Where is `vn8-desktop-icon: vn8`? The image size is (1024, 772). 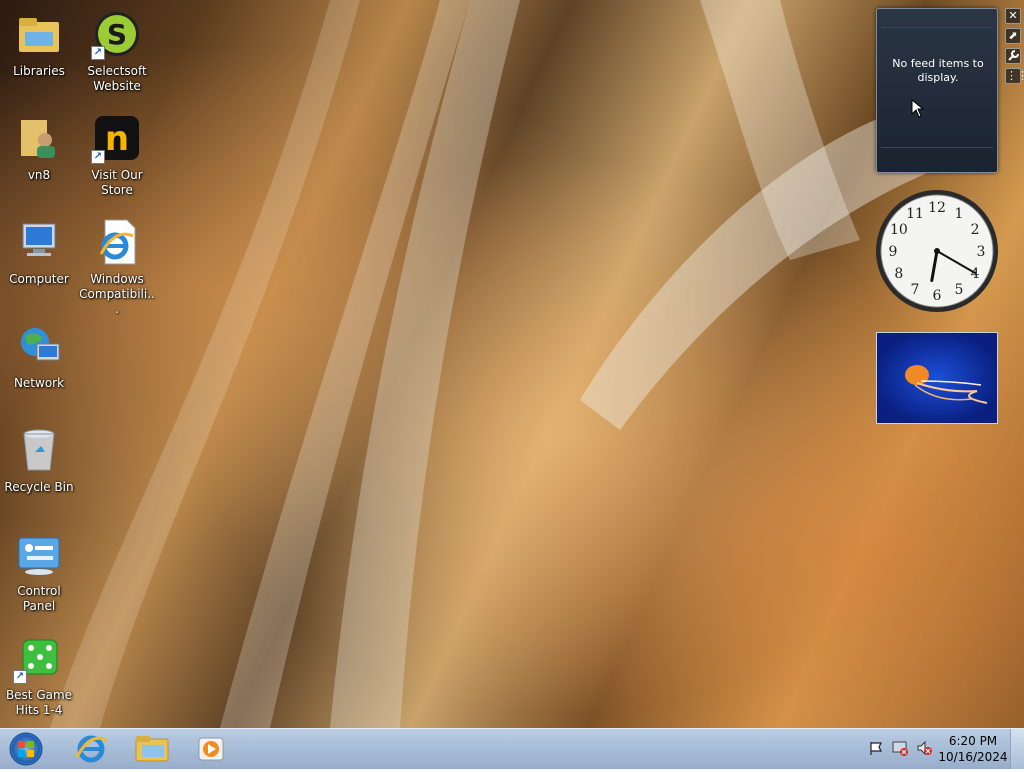
vn8-desktop-icon: vn8 is located at coordinates (39, 159).